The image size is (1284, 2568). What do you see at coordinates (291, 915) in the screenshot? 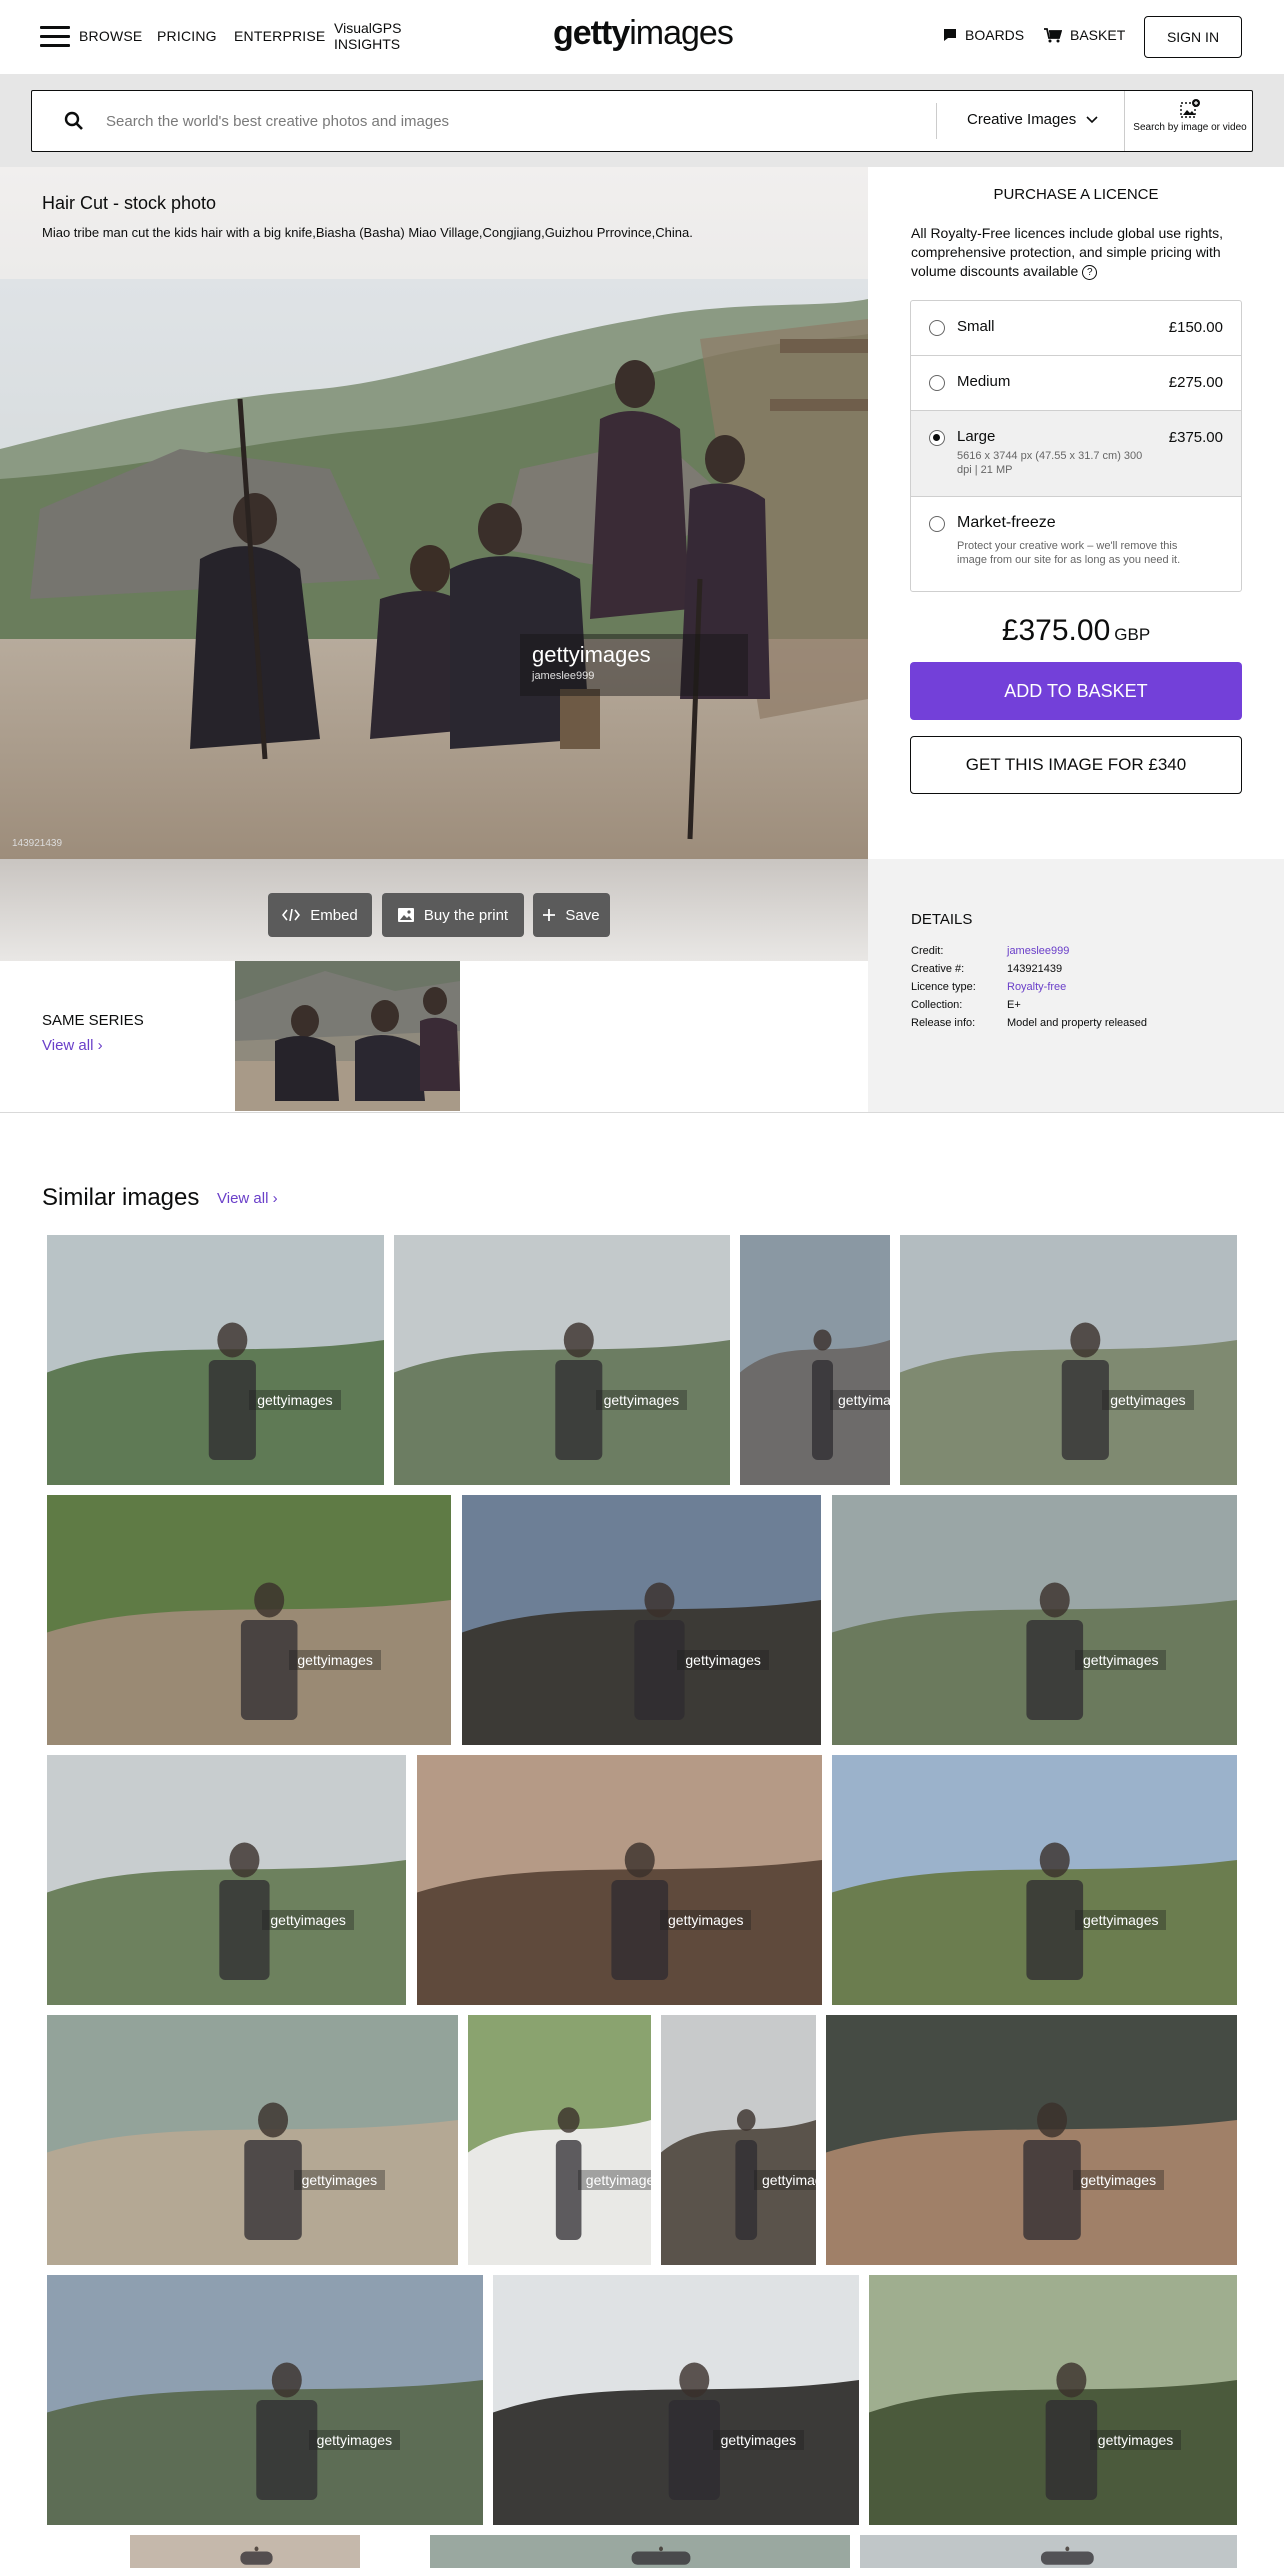
I see `code-icon` at bounding box center [291, 915].